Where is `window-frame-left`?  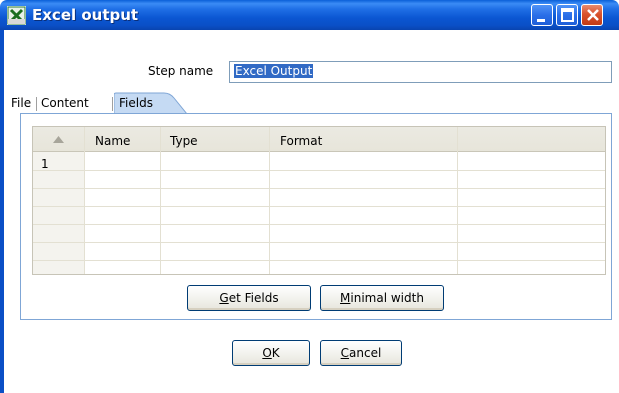 window-frame-left is located at coordinates (2, 211).